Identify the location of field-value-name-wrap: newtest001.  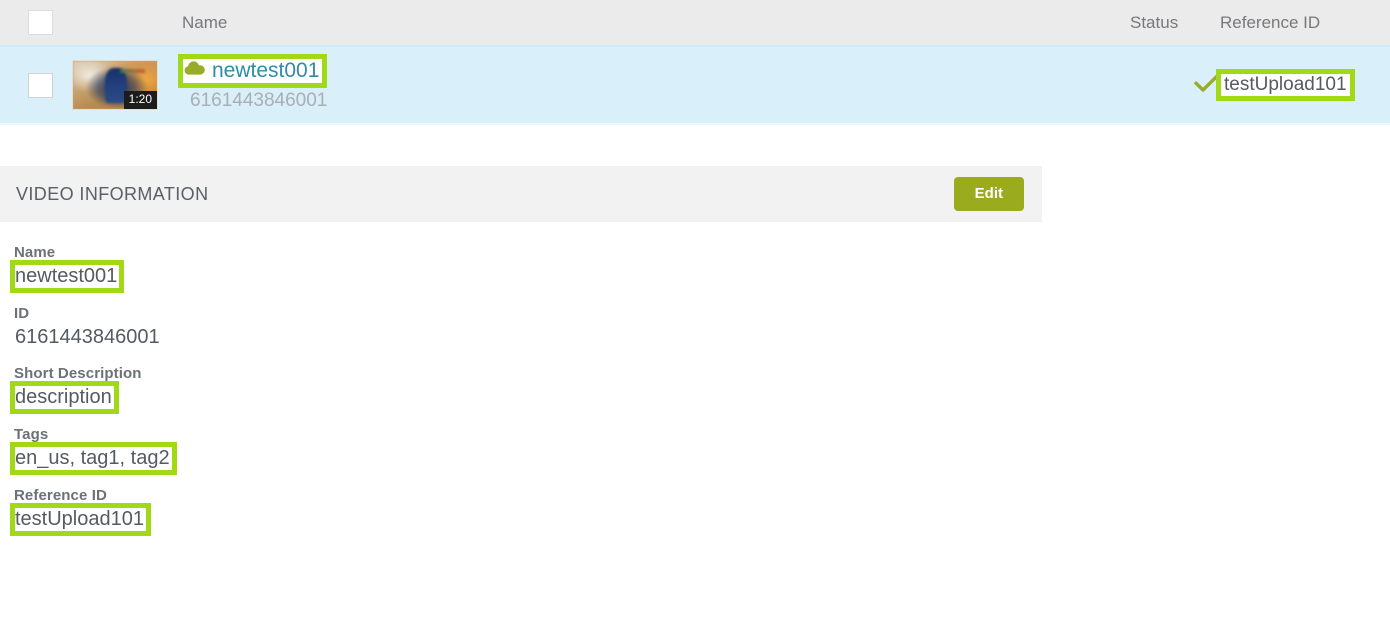
(699, 276).